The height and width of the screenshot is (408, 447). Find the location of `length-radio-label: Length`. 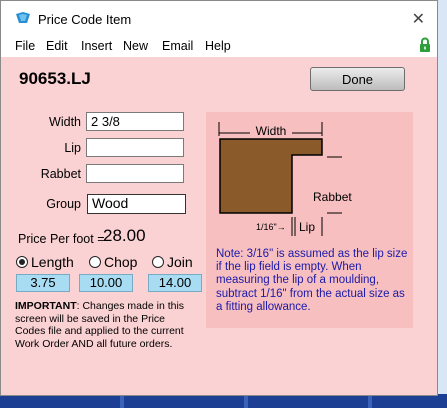

length-radio-label: Length is located at coordinates (52, 262).